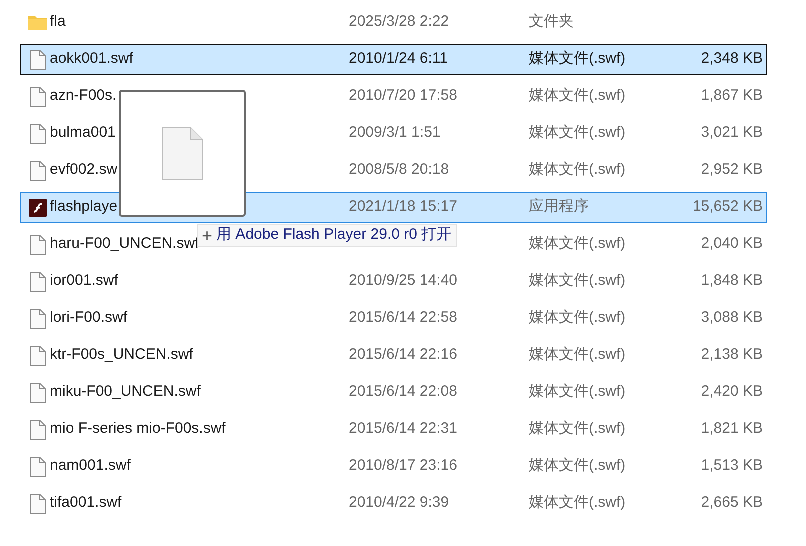  Describe the element at coordinates (399, 503) in the screenshot. I see `modified-date: 2010/4/22 9:39` at that location.